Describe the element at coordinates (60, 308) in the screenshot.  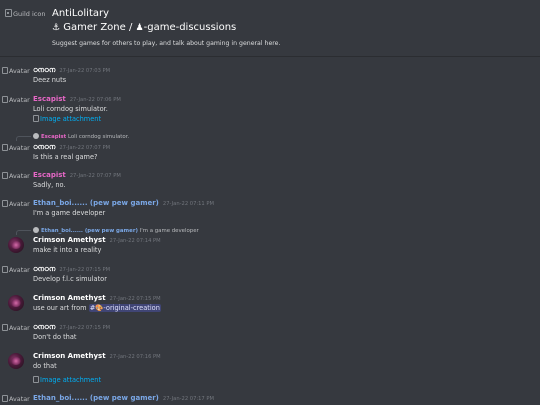
I see `content-text: use our art from` at that location.